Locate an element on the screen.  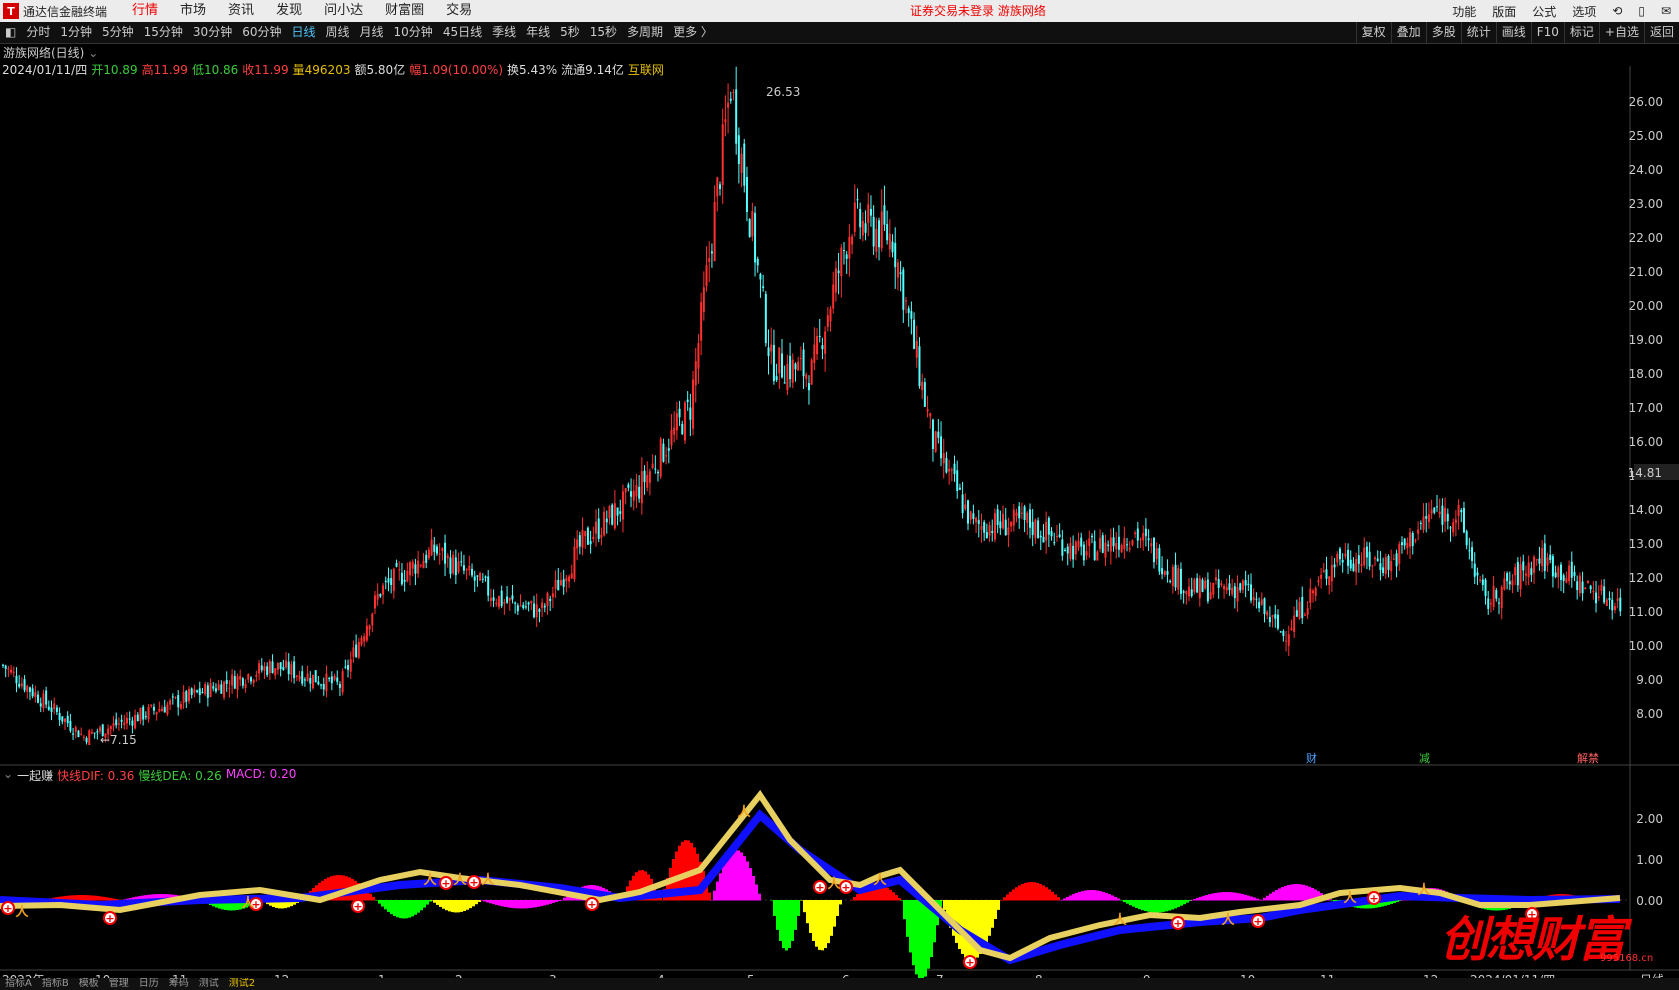
bottom-tab: 指标A is located at coordinates (18, 984).